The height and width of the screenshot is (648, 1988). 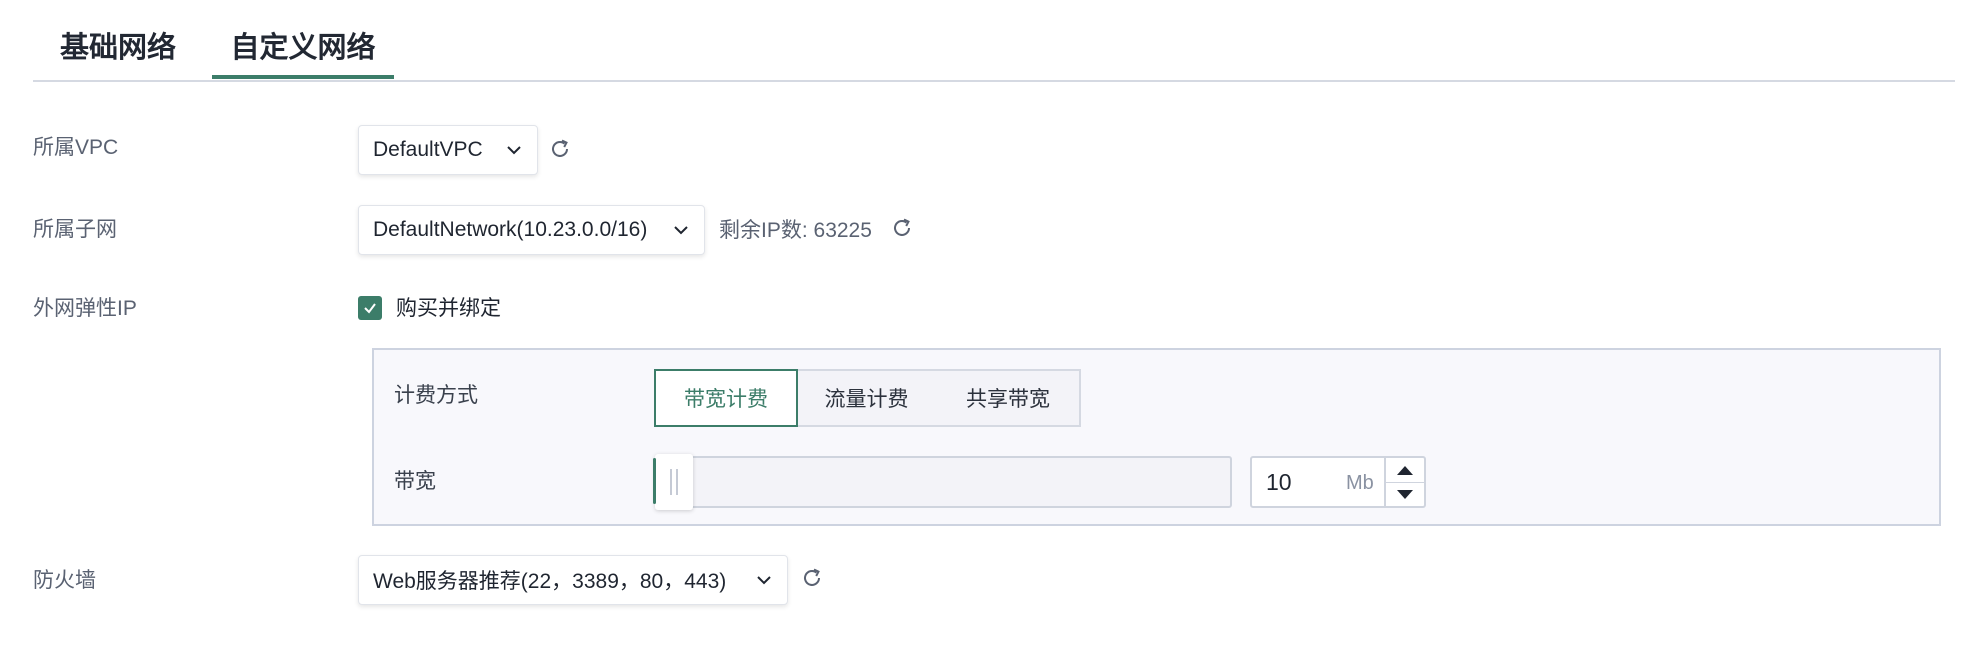 I want to click on triangle-up-icon, so click(x=1405, y=470).